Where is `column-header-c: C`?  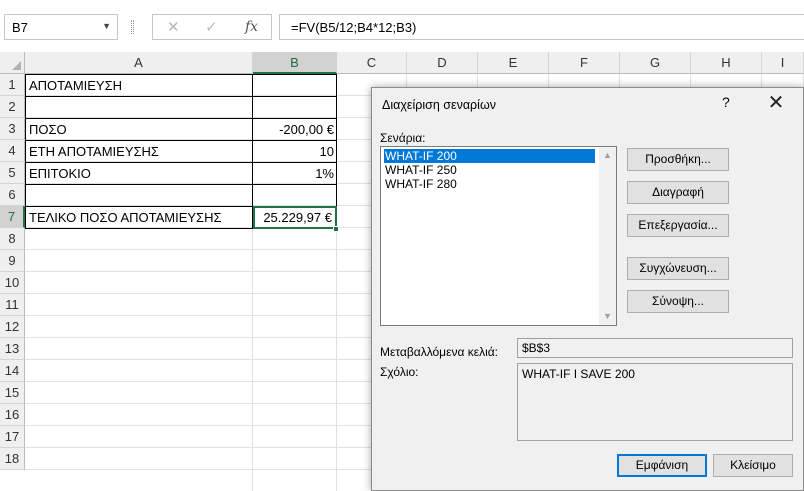 column-header-c: C is located at coordinates (372, 63).